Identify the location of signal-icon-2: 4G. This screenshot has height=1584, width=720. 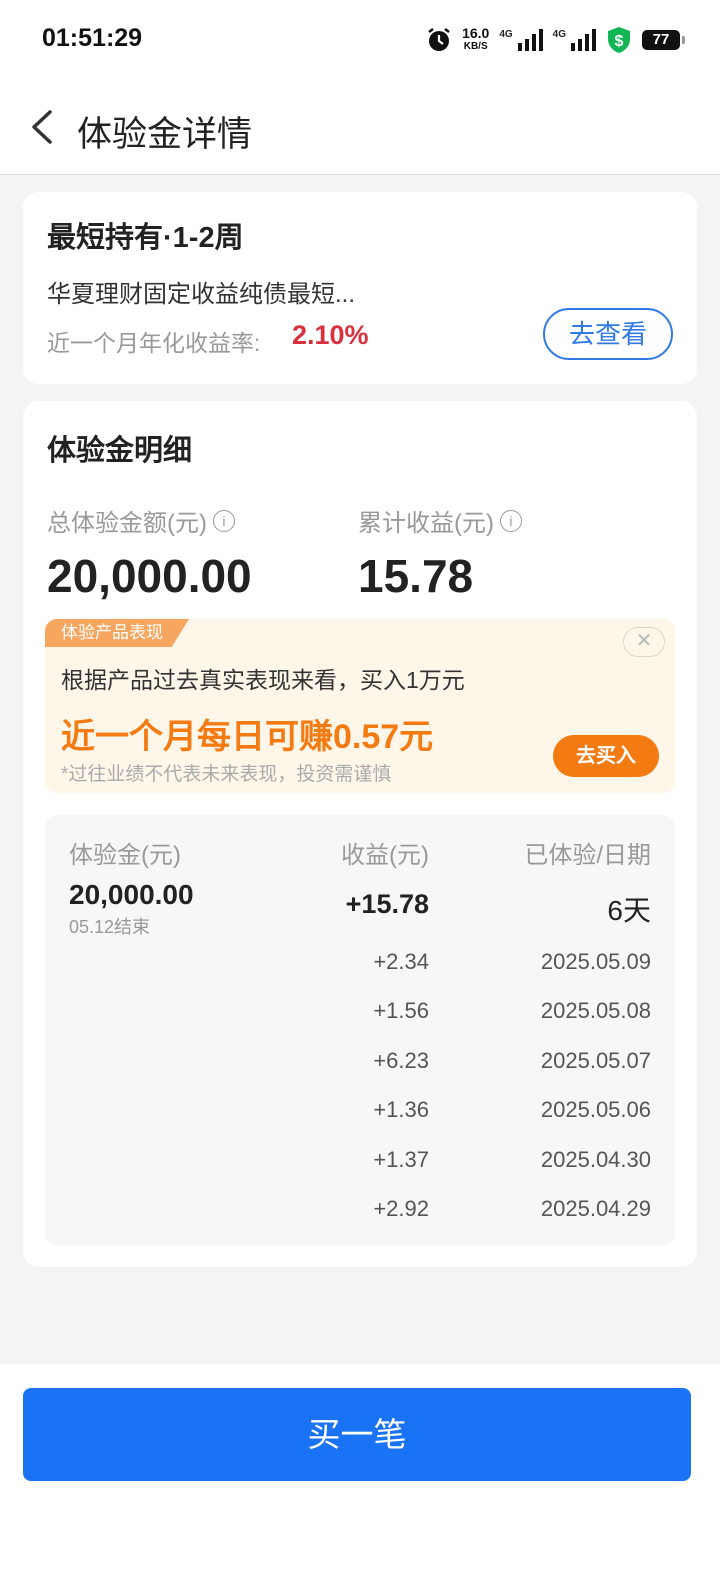
(574, 40).